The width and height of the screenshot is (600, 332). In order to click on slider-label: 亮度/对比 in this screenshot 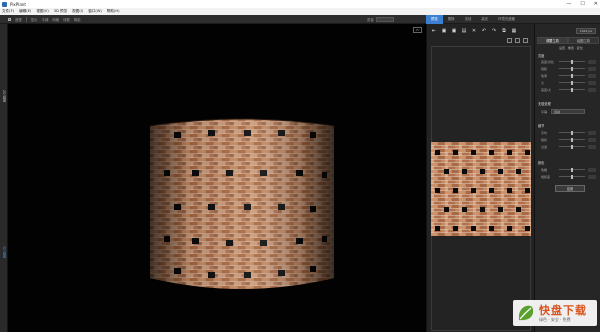, I will do `click(548, 61)`.